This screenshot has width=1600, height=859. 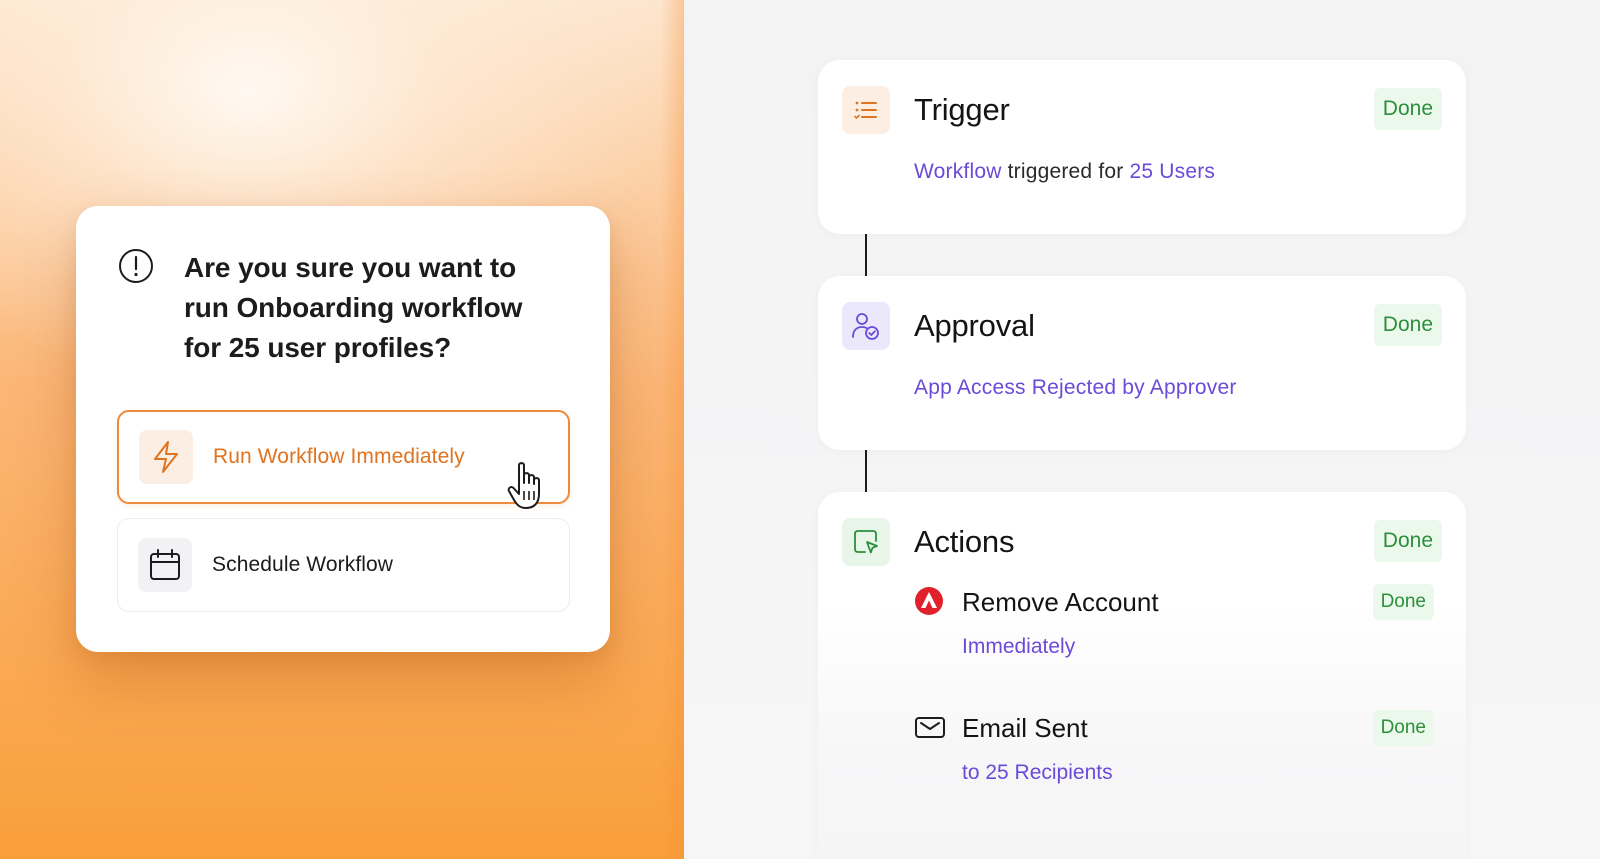 I want to click on app-logo-icon, so click(x=930, y=602).